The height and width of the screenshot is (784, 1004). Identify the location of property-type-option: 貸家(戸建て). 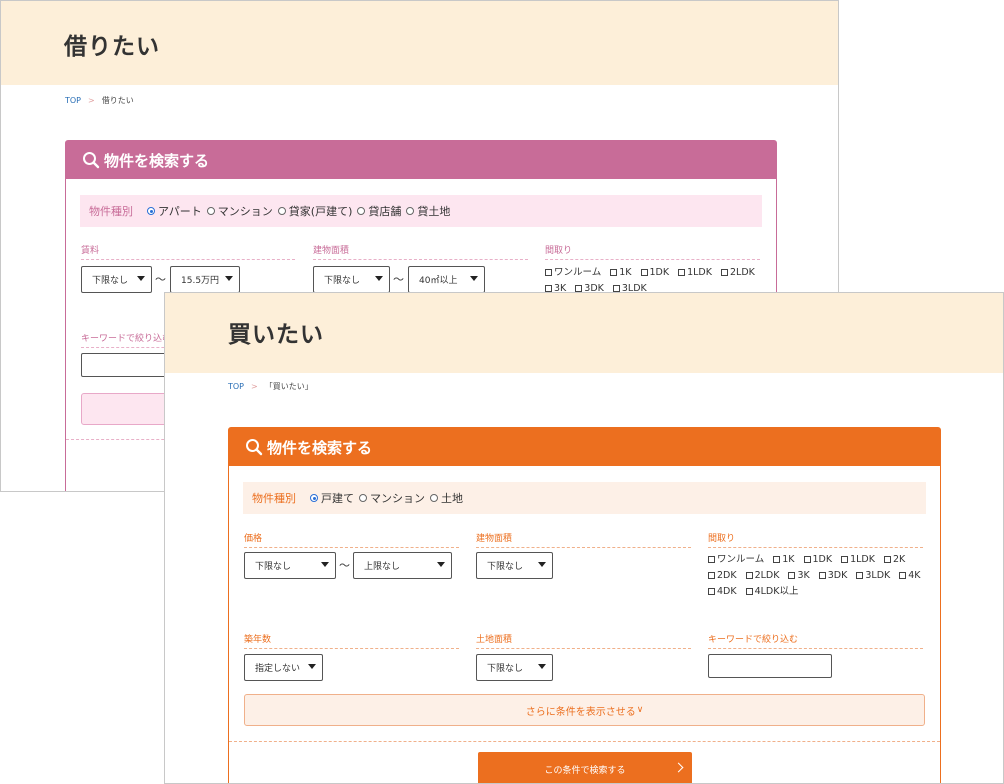
(314, 211).